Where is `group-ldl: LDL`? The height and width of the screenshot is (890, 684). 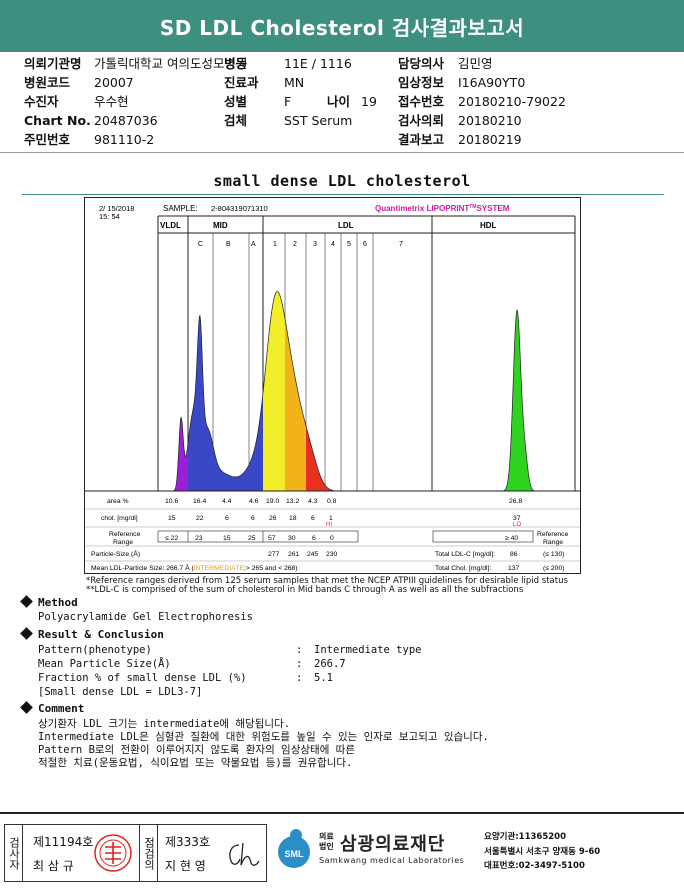
group-ldl: LDL is located at coordinates (346, 225).